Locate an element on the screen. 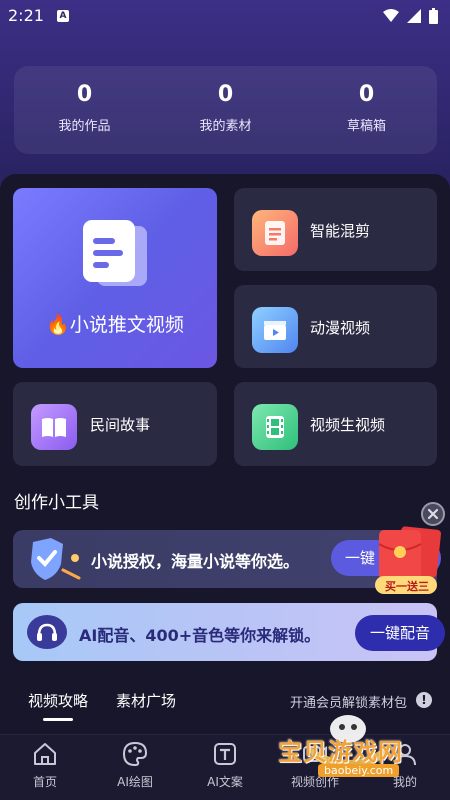 Image resolution: width=450 pixels, height=800 pixels. smart-mix-label: 智能混剪 is located at coordinates (340, 231).